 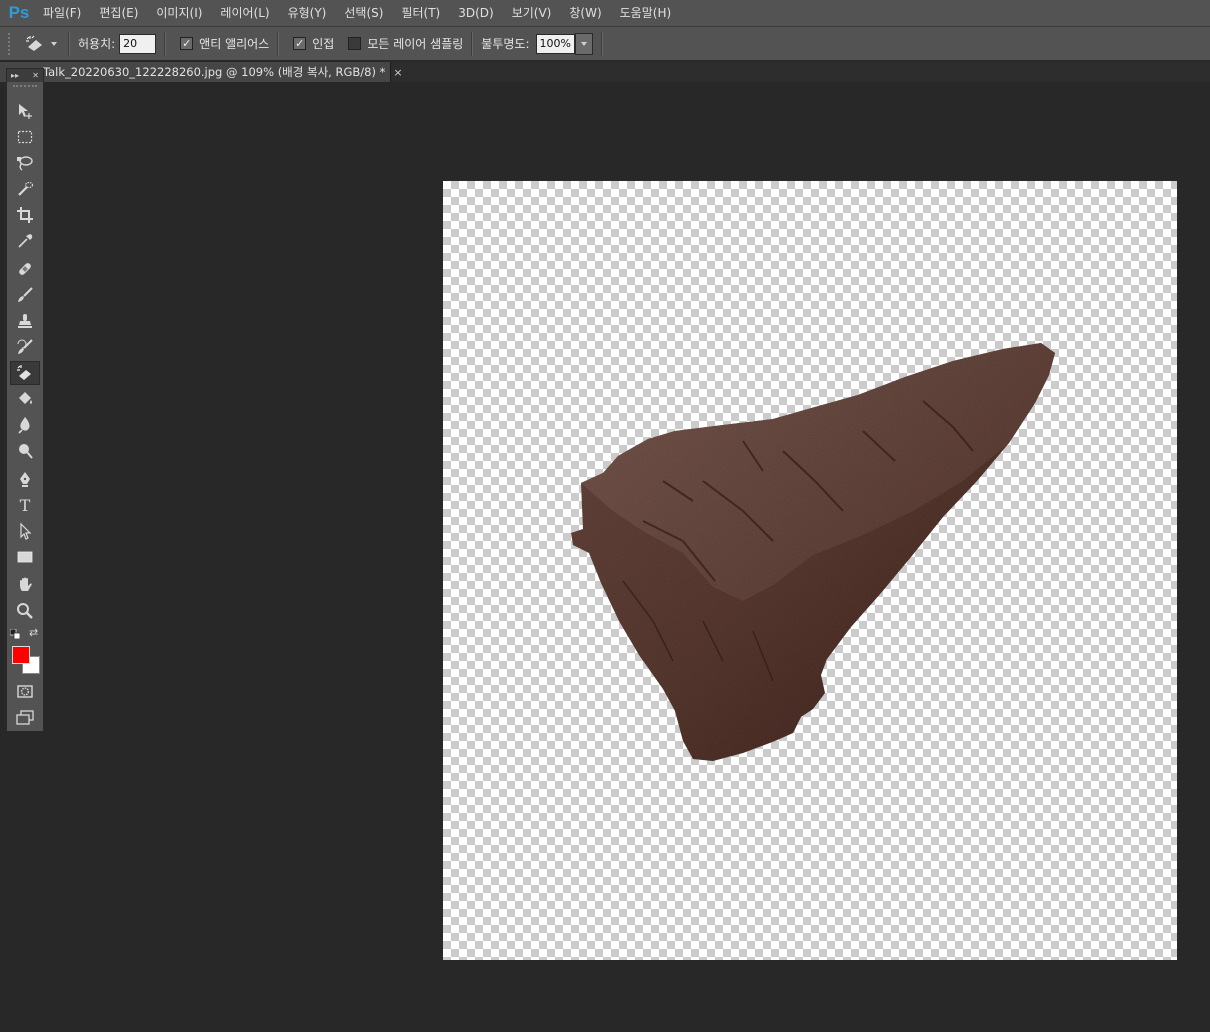 I want to click on eraser-tool, so click(x=25, y=373).